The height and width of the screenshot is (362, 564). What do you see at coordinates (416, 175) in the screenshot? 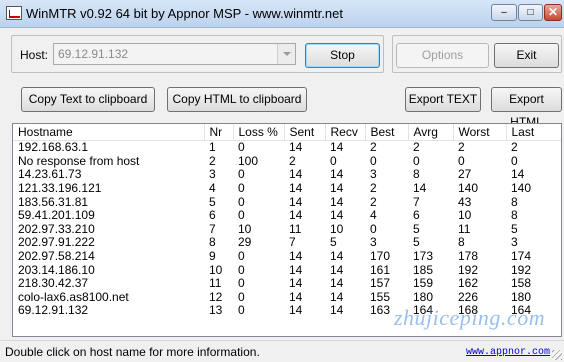
I see `cell-avrg: 8` at bounding box center [416, 175].